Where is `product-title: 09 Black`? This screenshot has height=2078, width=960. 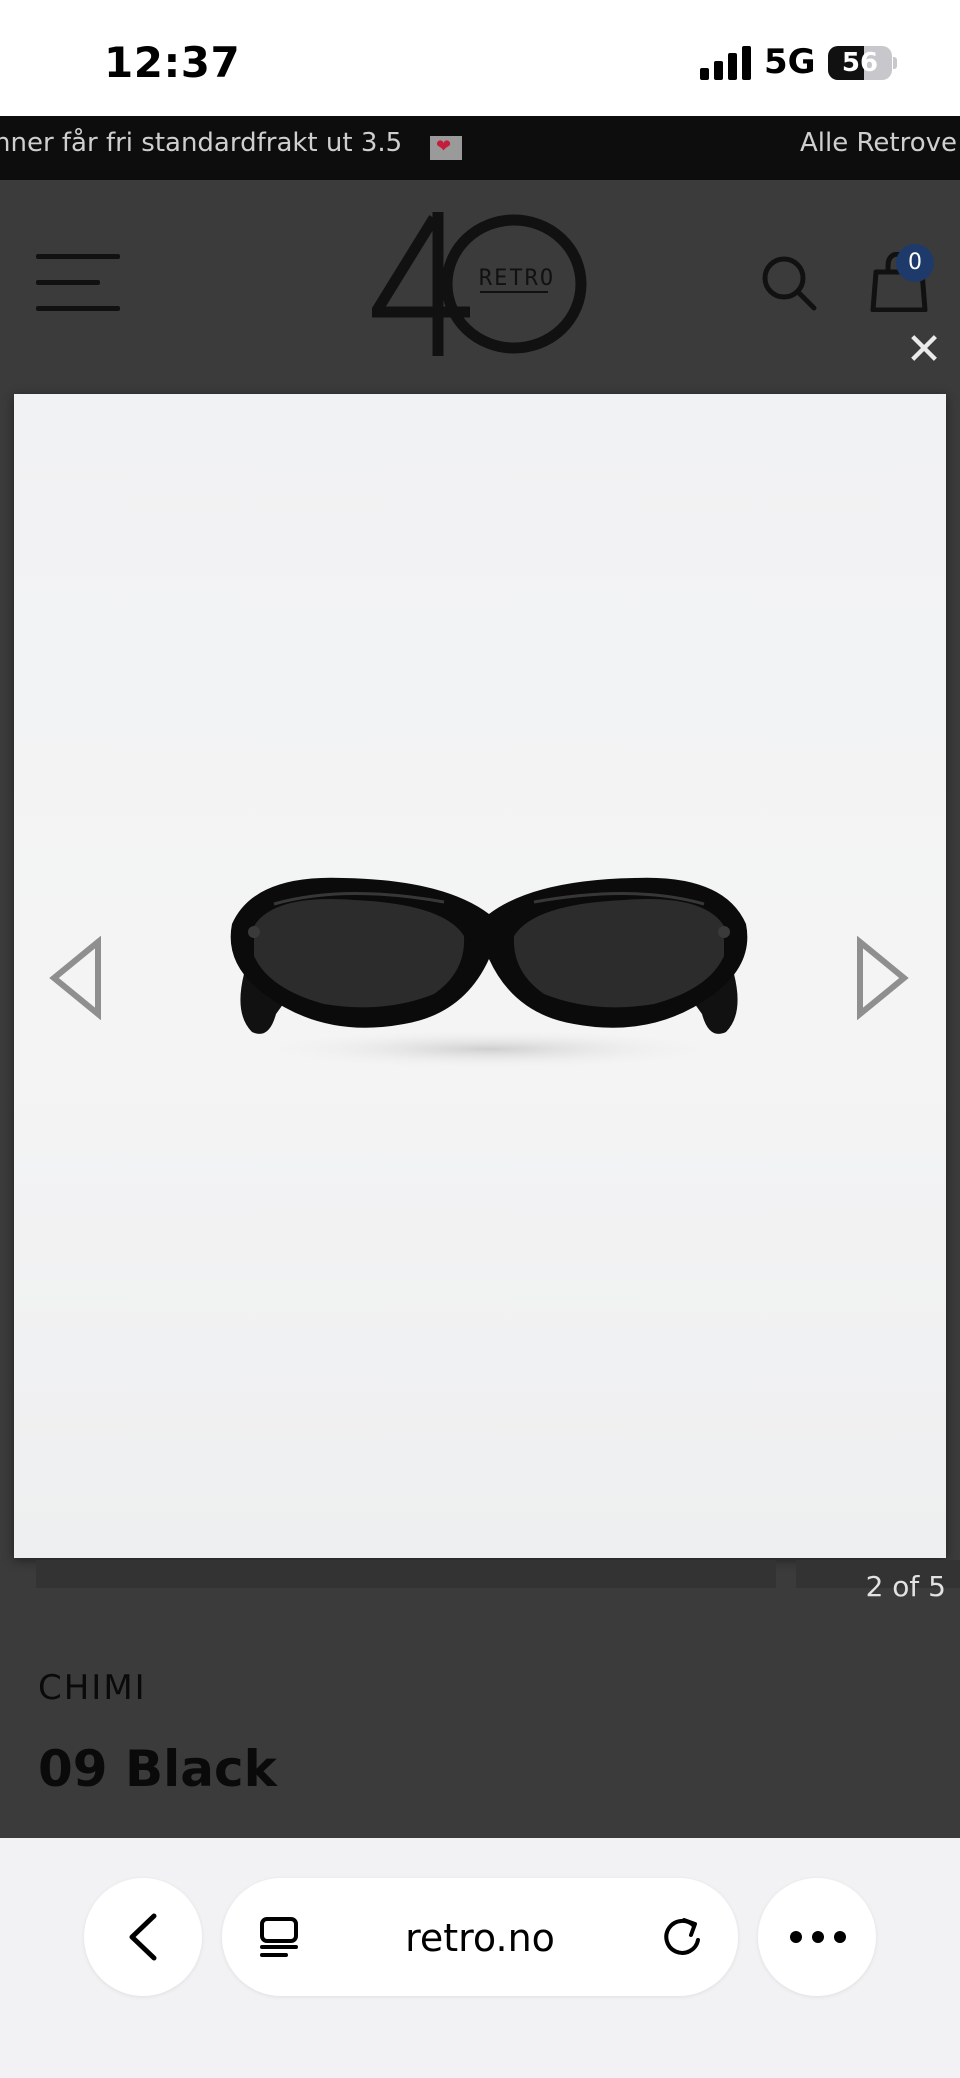
product-title: 09 Black is located at coordinates (157, 1769).